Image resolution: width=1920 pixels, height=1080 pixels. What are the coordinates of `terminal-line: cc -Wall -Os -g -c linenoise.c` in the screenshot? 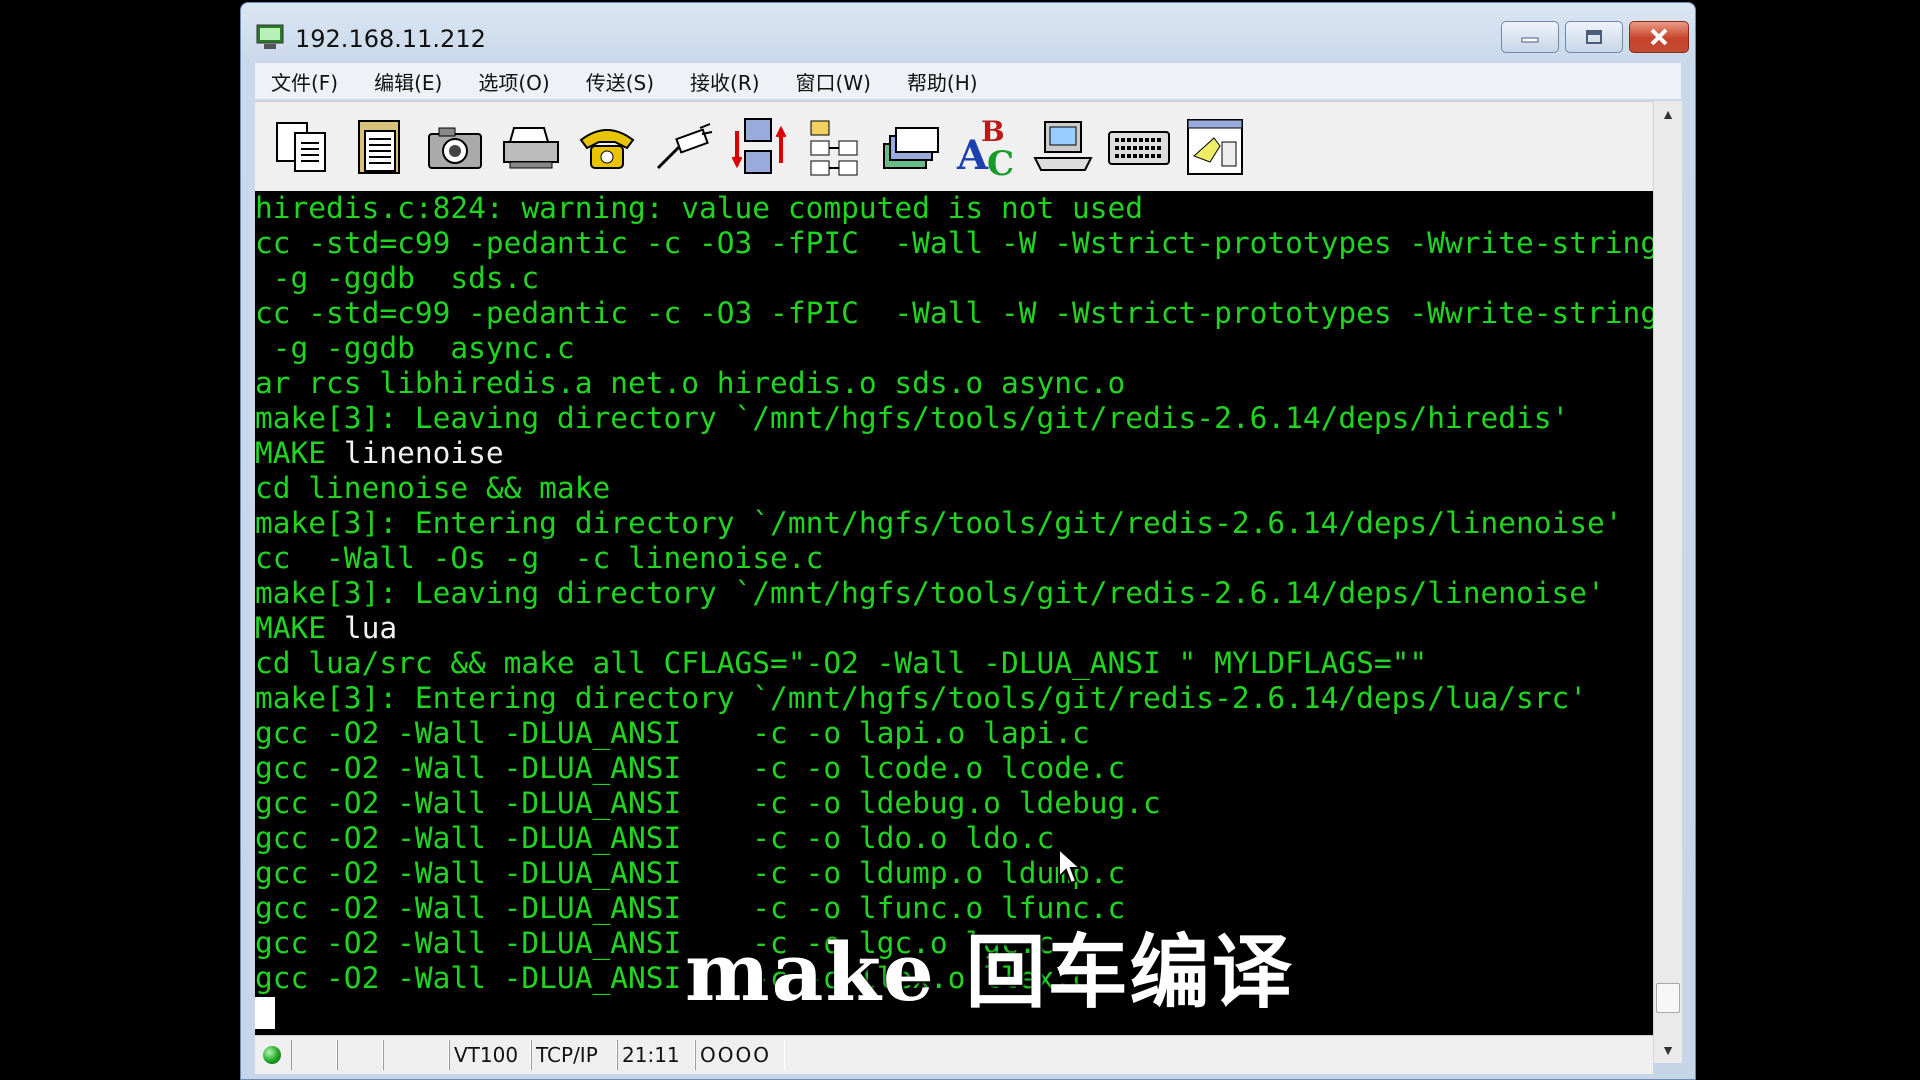 It's located at (954, 558).